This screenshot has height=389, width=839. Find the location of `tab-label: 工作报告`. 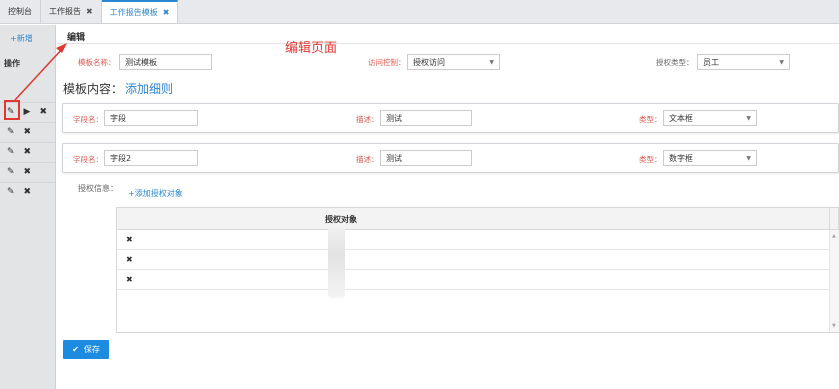

tab-label: 工作报告 is located at coordinates (65, 11).